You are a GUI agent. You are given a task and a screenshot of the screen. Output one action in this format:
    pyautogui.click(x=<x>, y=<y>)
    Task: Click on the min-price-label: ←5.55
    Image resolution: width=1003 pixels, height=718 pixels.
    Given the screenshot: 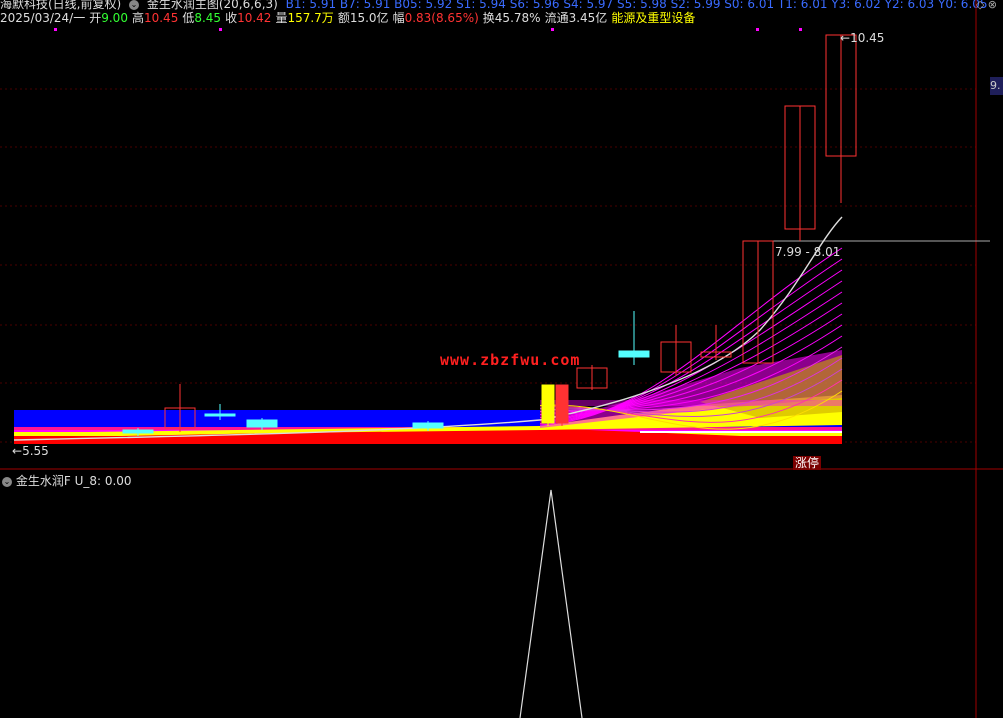 What is the action you would take?
    pyautogui.click(x=30, y=451)
    